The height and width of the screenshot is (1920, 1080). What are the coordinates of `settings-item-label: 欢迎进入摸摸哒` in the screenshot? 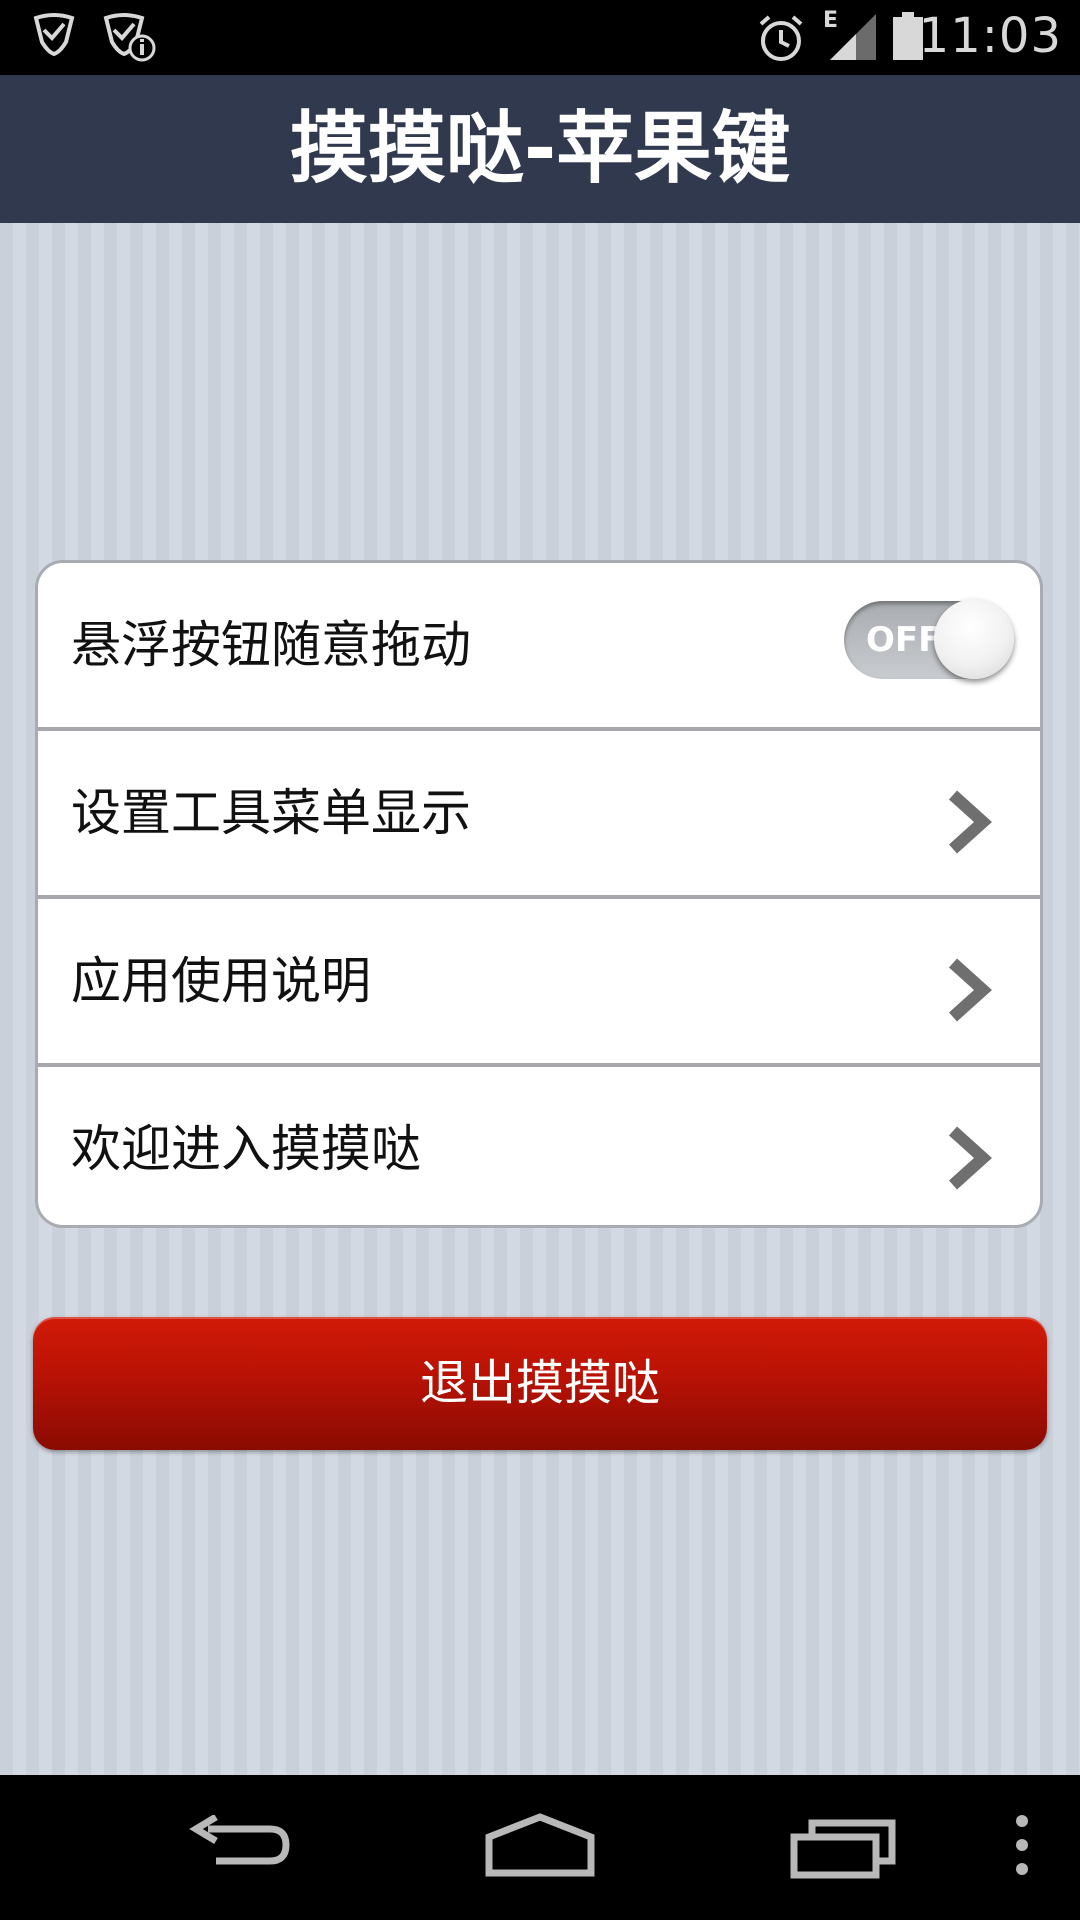 It's located at (246, 1149).